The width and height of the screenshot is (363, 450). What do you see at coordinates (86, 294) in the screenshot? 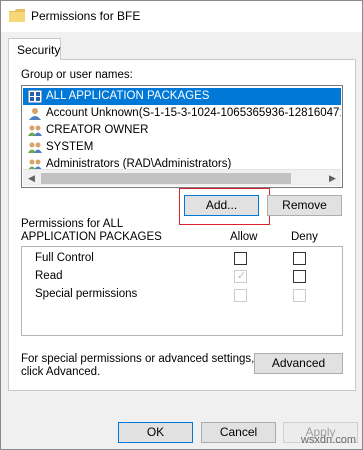
I see `perm-row-label: Special permissions` at bounding box center [86, 294].